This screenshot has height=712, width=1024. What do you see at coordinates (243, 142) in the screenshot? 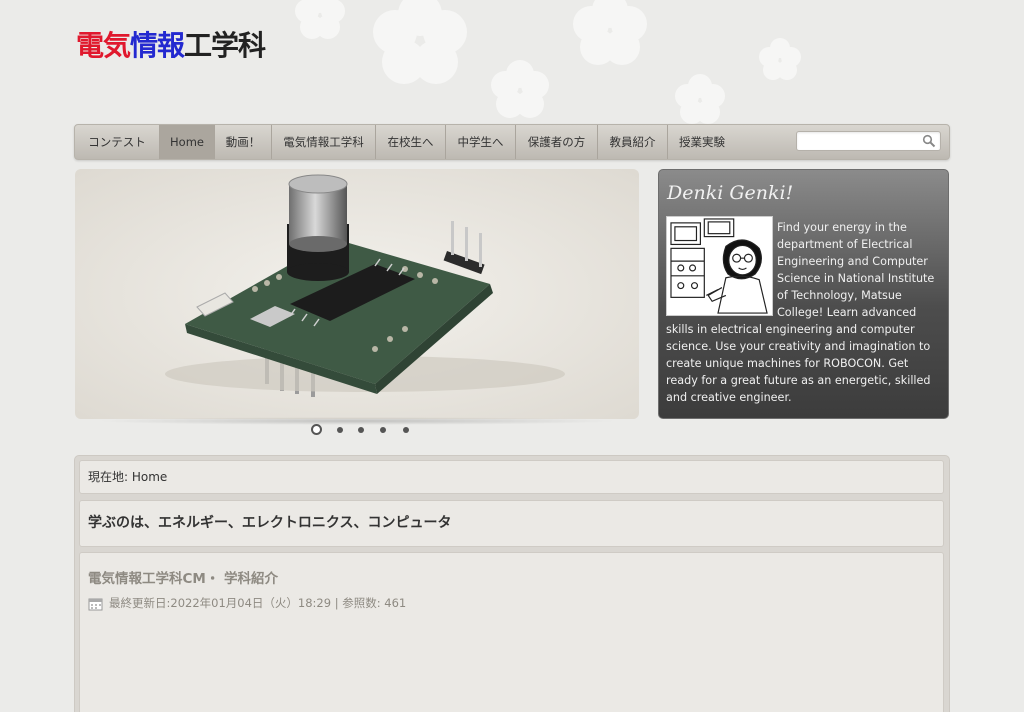
I see `nav-item-video: 動画！` at bounding box center [243, 142].